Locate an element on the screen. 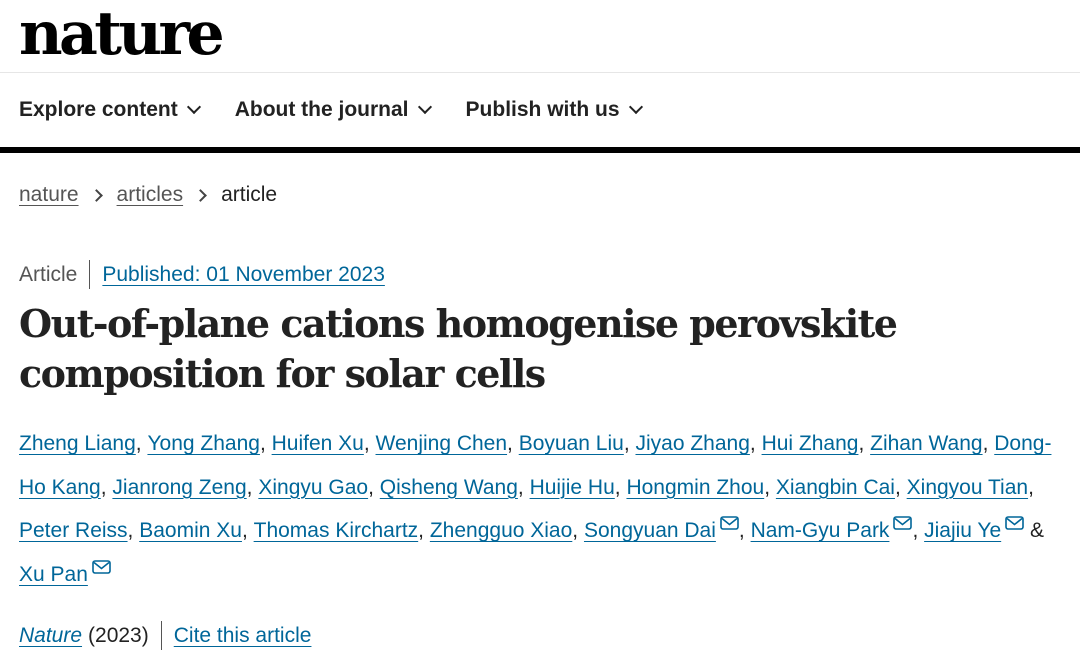 The height and width of the screenshot is (659, 1080). author-item: Baomin Xu, is located at coordinates (196, 530).